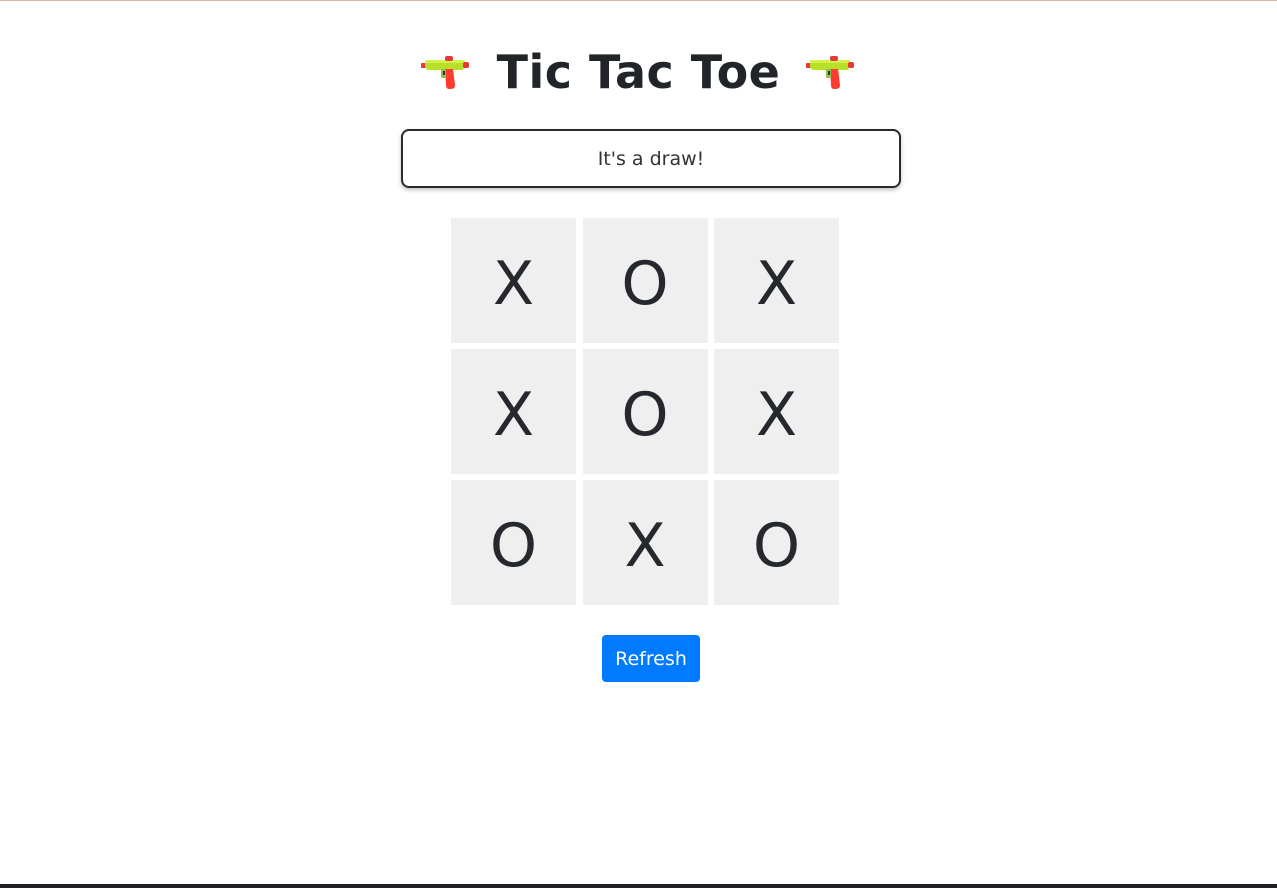 The image size is (1277, 888). Describe the element at coordinates (645, 280) in the screenshot. I see `board-cell-2: O` at that location.